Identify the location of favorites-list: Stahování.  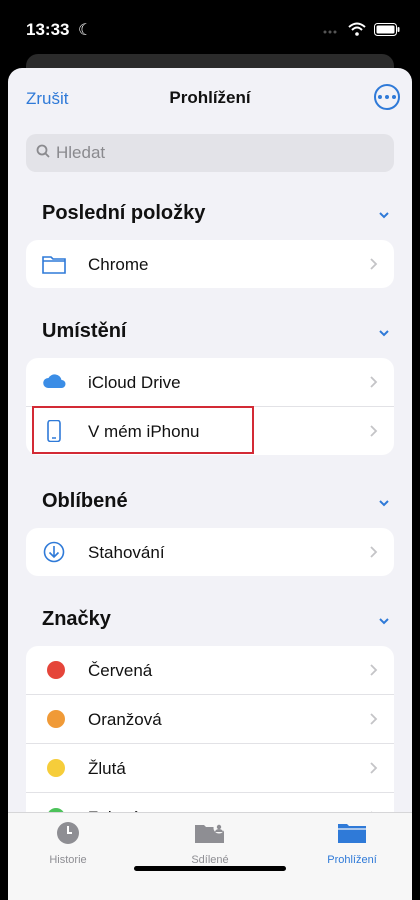
(210, 552).